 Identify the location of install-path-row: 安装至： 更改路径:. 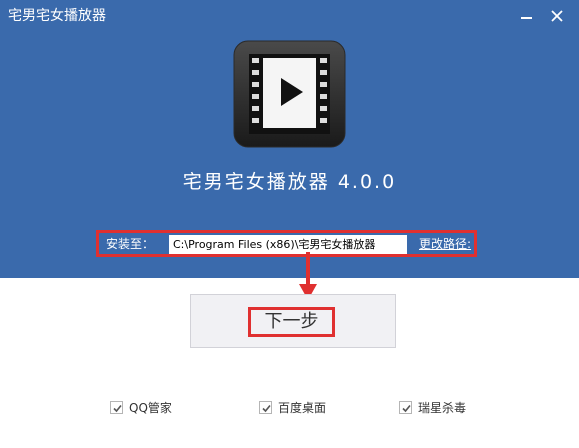
(286, 243).